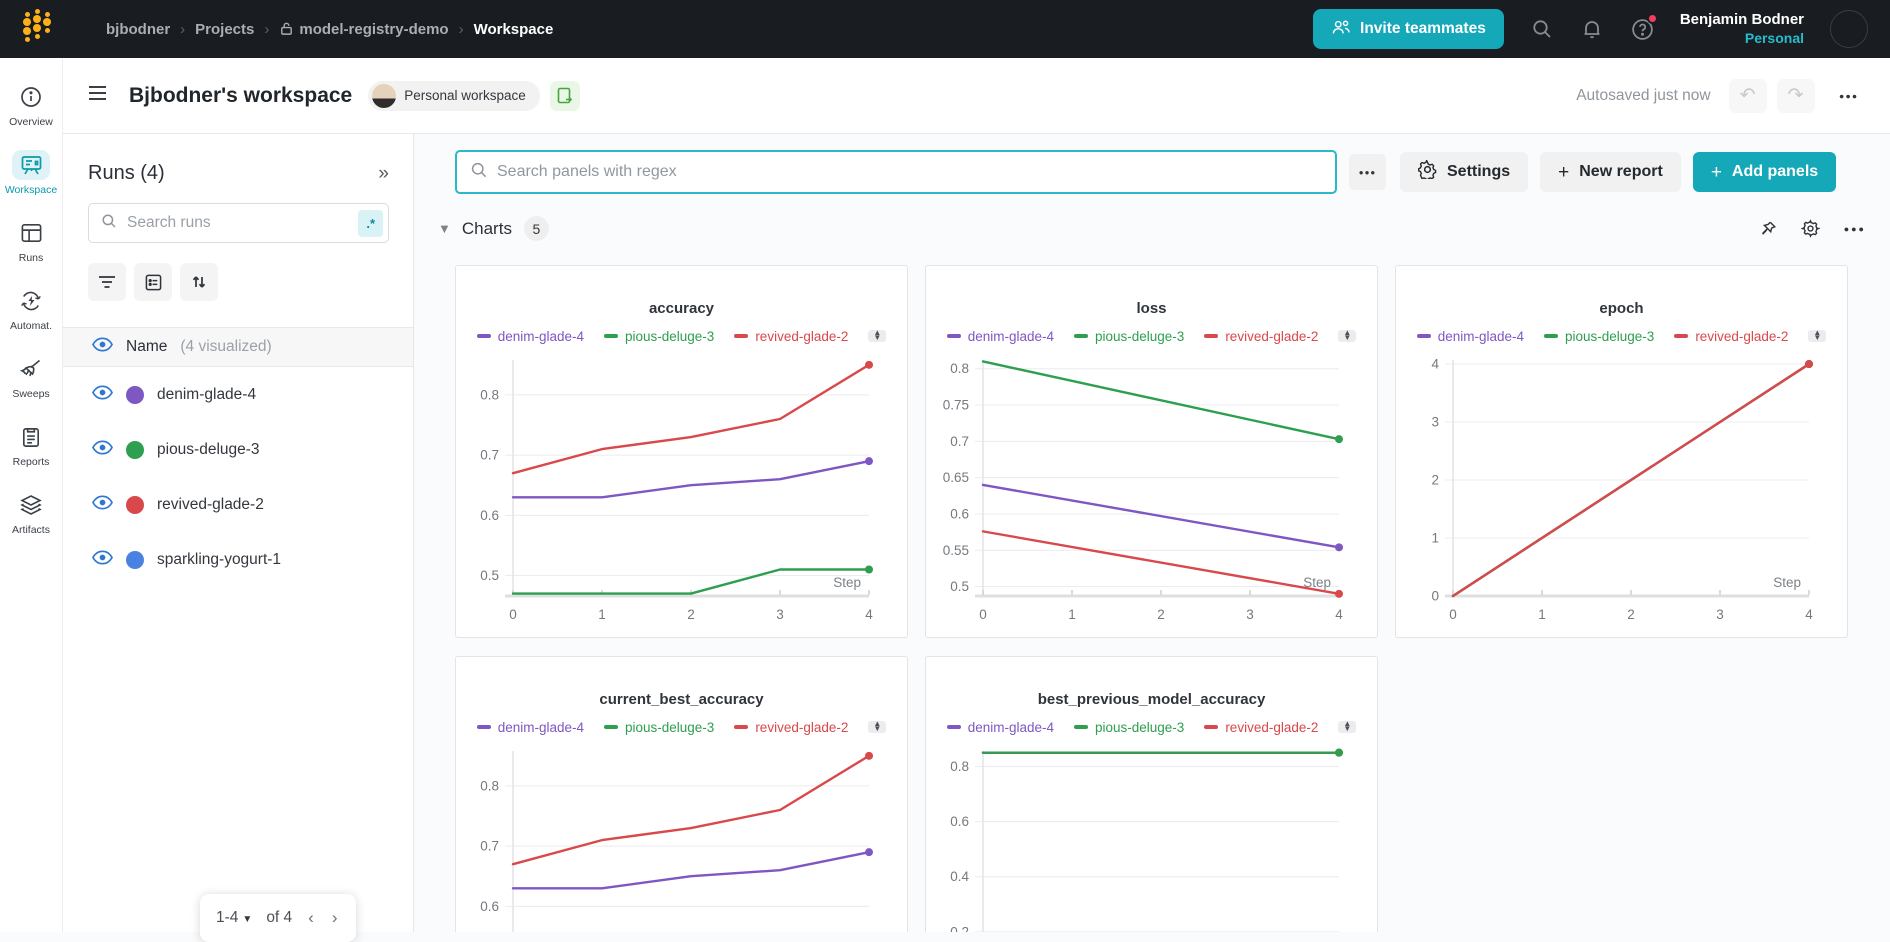 The width and height of the screenshot is (1890, 942). I want to click on sidebar-item-artifacts: Artifacts, so click(31, 513).